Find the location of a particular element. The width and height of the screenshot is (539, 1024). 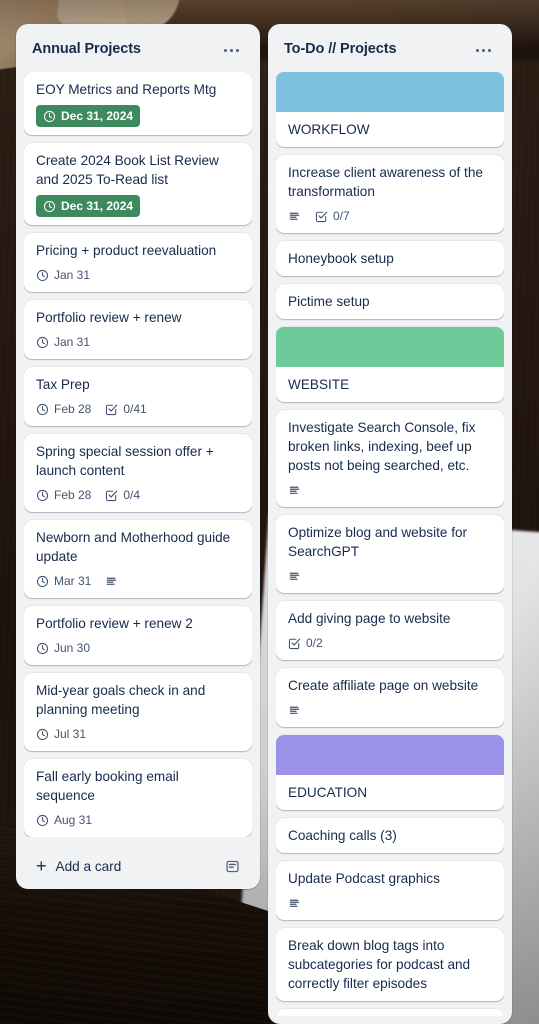

card: Fall early booking email sequence Aug 31 is located at coordinates (138, 798).